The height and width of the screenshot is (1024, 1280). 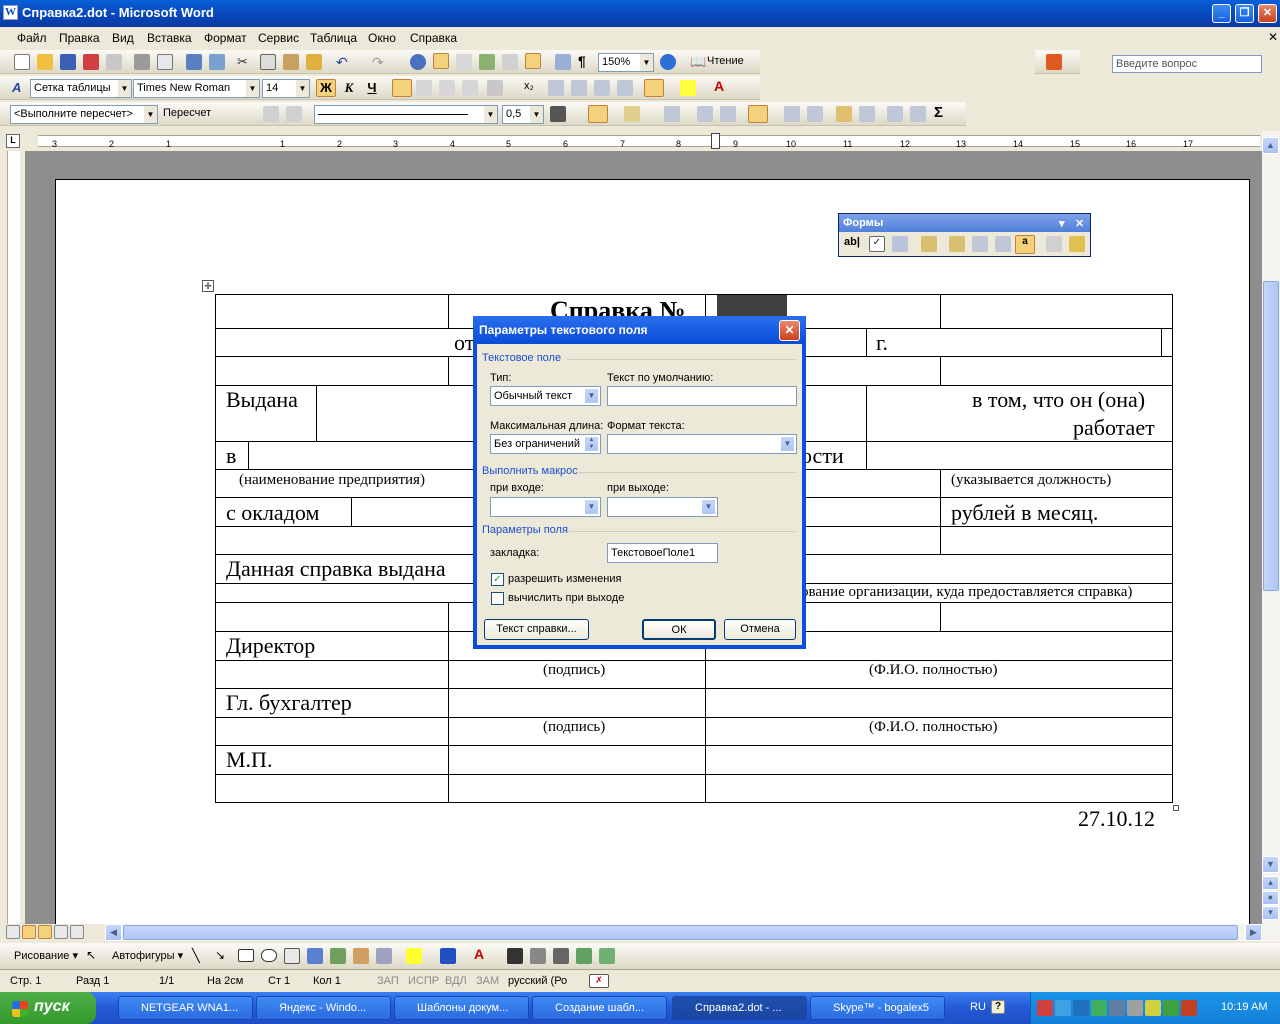 I want to click on ask-question-input: Введите вопрос, so click(x=1187, y=64).